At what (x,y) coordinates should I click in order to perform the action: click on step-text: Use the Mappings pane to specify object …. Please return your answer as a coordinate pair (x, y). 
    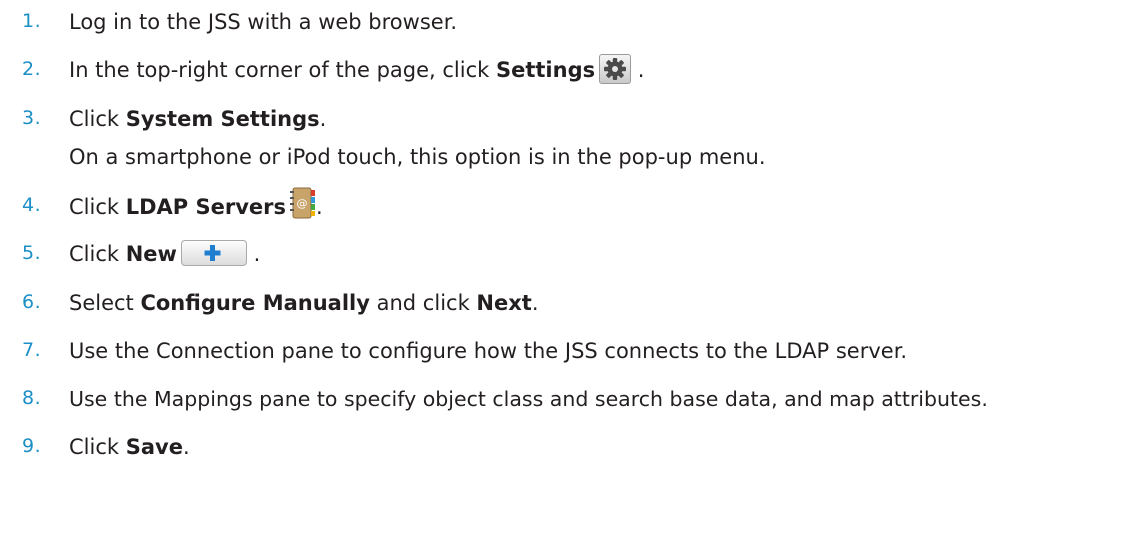
    Looking at the image, I should click on (528, 399).